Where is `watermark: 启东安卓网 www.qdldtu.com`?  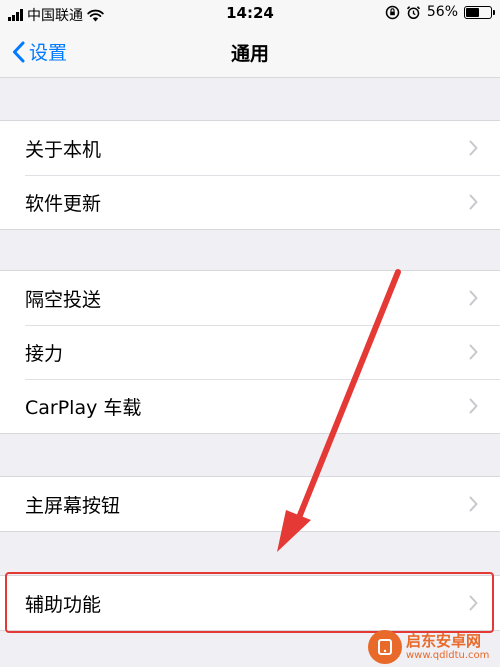
watermark: 启东安卓网 www.qdldtu.com is located at coordinates (433, 647).